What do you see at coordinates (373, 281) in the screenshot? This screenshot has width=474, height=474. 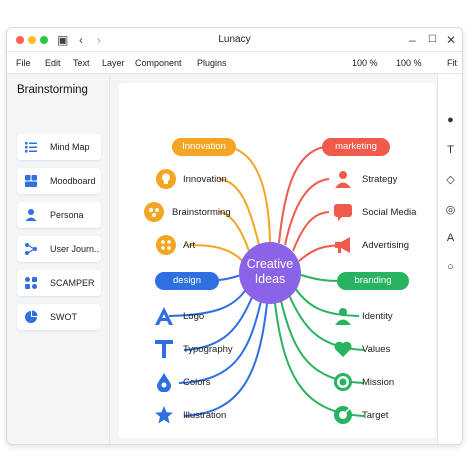 I see `category-branding: branding` at bounding box center [373, 281].